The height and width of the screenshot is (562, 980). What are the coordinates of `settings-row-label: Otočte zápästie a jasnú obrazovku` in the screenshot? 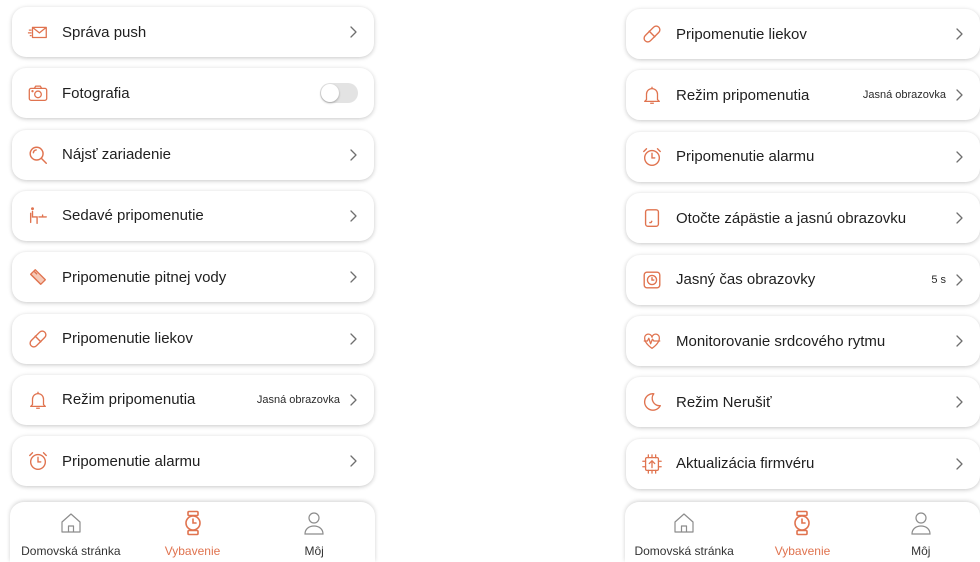 It's located at (791, 218).